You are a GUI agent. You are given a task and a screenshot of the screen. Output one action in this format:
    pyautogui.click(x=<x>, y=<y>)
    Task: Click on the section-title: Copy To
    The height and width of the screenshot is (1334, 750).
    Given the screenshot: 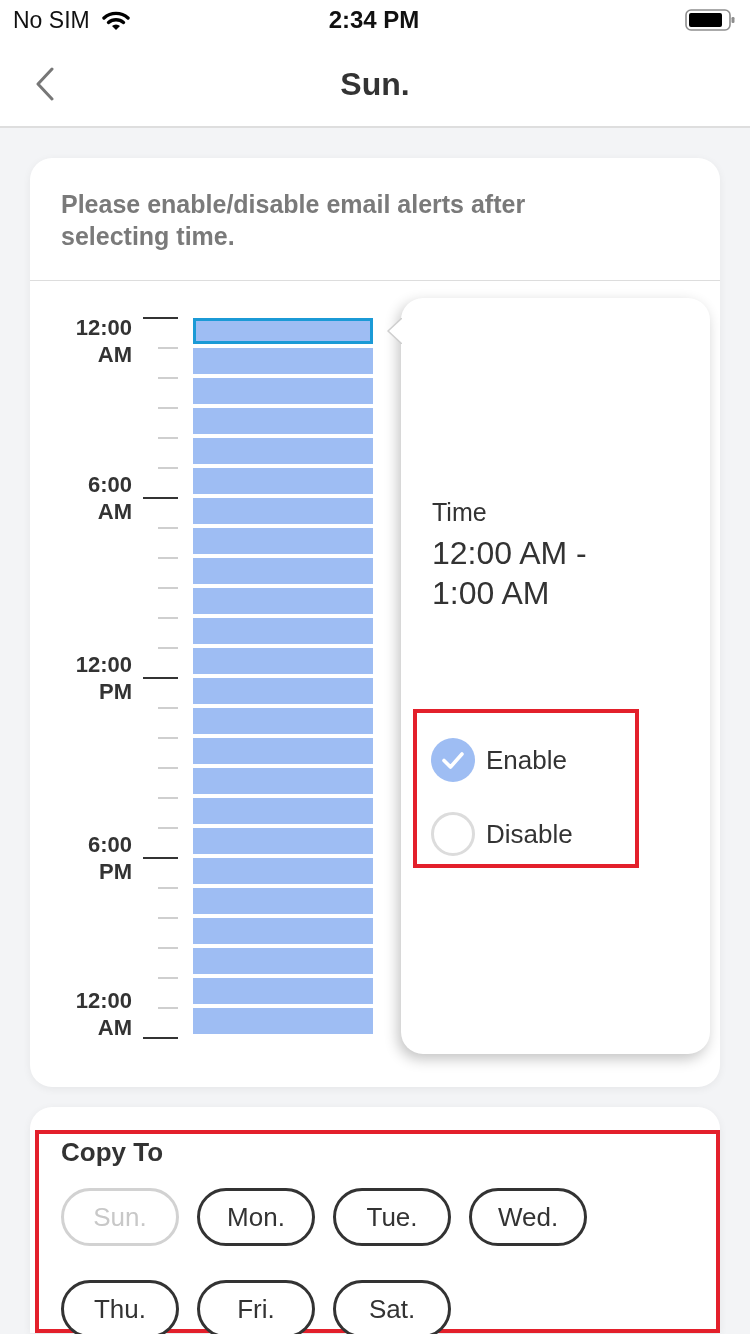 What is the action you would take?
    pyautogui.click(x=113, y=1152)
    